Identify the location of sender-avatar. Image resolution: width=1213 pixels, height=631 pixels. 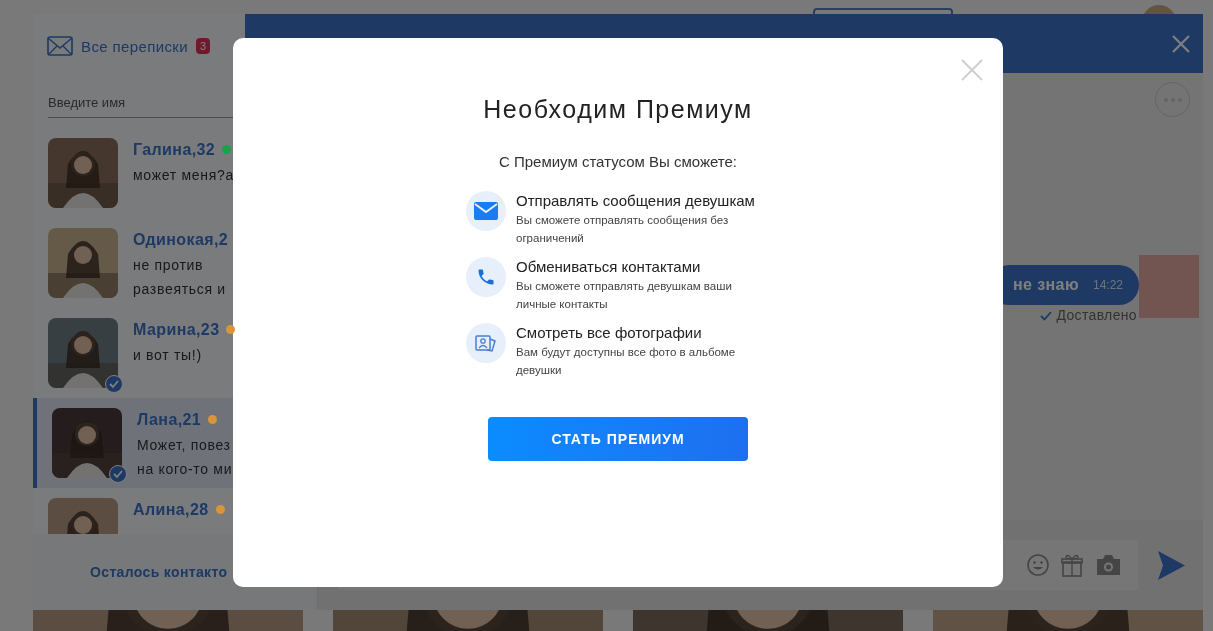
(1169, 286).